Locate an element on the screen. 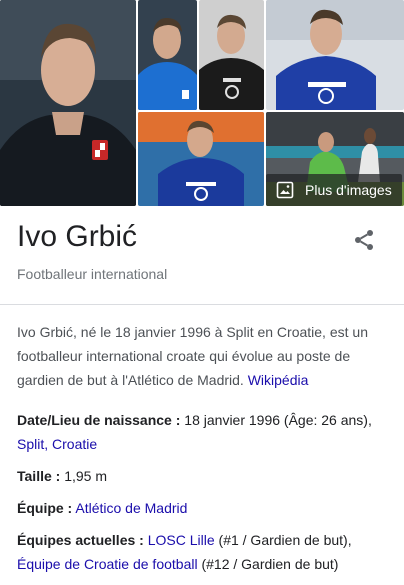 The width and height of the screenshot is (404, 585). fact-height-value: 1,95 m is located at coordinates (86, 476).